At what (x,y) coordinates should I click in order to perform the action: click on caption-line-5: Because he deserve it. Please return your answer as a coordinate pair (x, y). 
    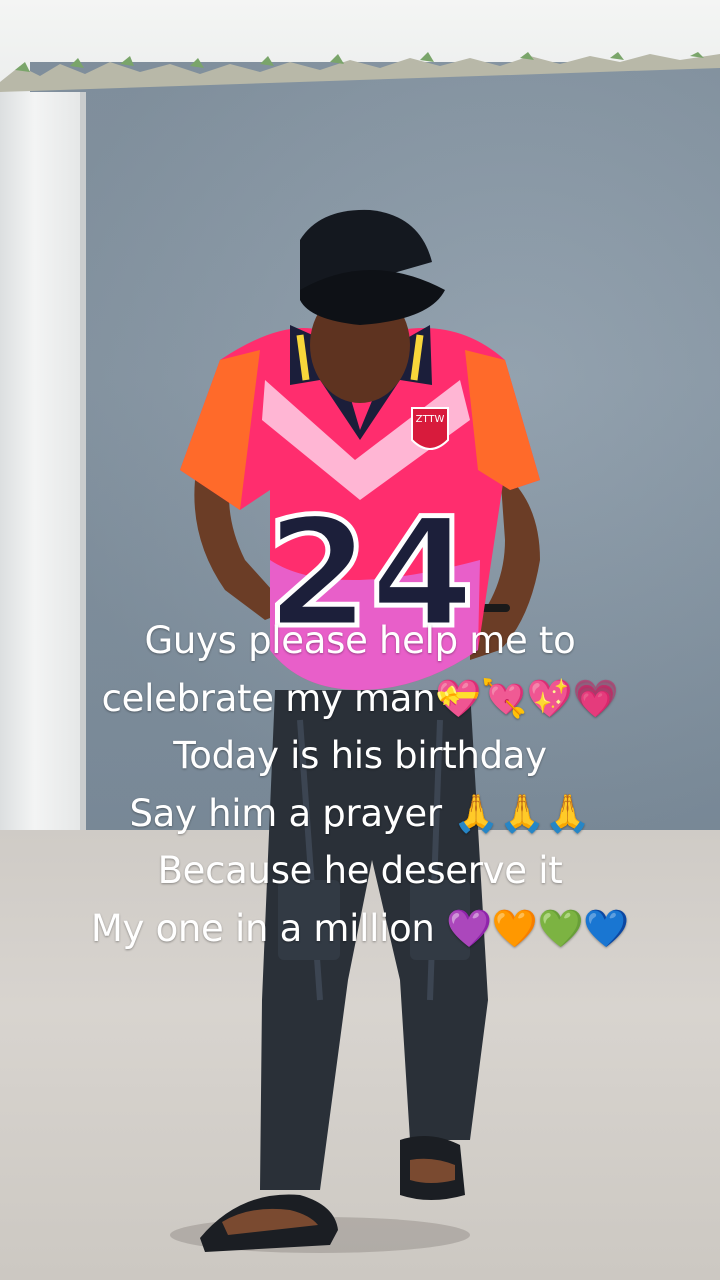
    Looking at the image, I should click on (360, 870).